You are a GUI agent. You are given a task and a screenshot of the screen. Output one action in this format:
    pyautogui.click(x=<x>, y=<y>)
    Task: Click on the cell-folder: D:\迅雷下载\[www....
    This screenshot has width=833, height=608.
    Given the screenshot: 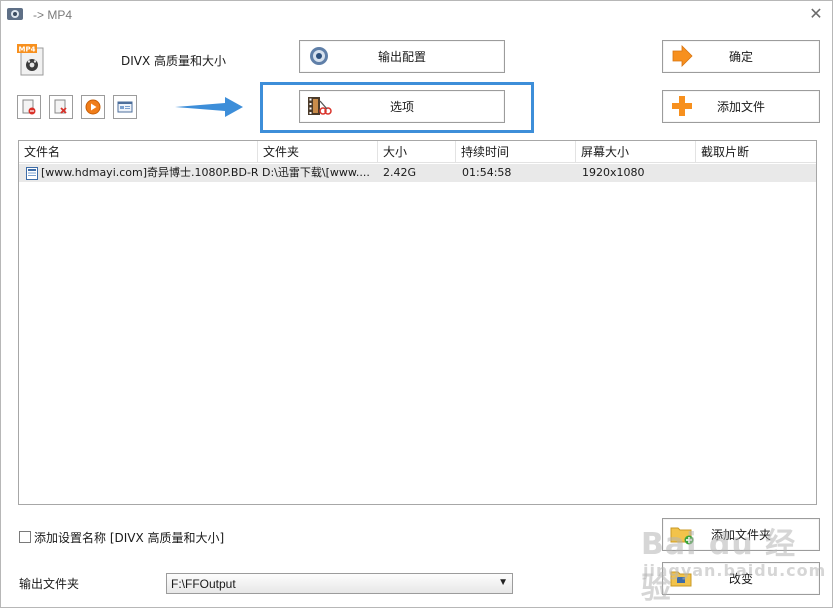 What is the action you would take?
    pyautogui.click(x=316, y=172)
    